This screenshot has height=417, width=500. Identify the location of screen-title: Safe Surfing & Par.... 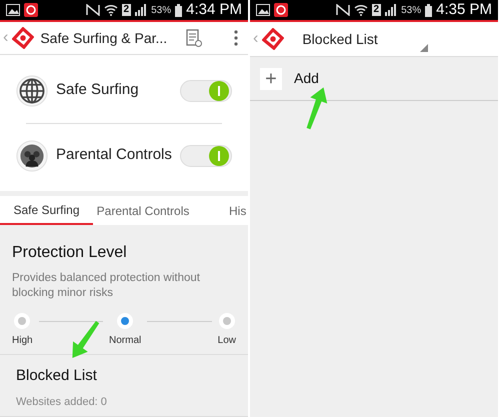
(104, 38).